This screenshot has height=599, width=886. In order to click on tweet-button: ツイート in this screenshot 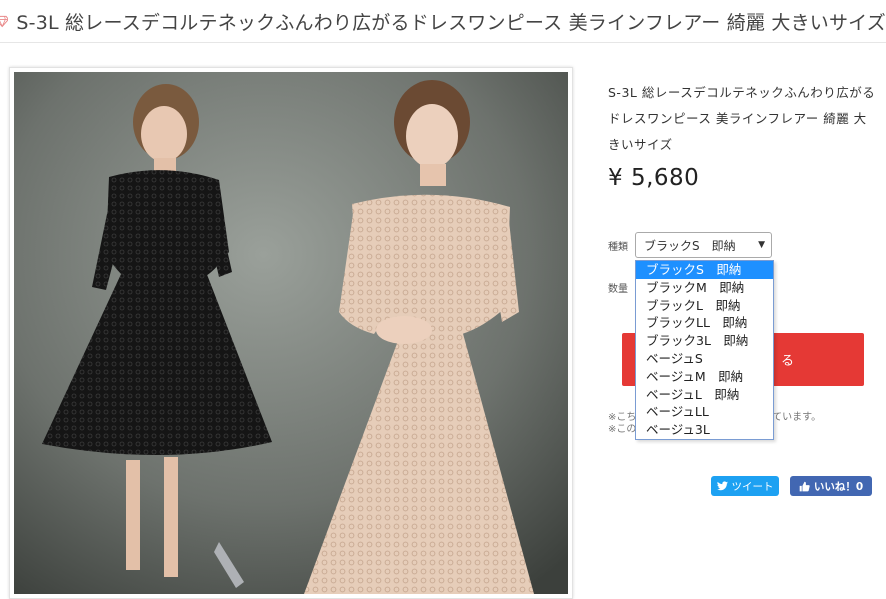, I will do `click(745, 486)`.